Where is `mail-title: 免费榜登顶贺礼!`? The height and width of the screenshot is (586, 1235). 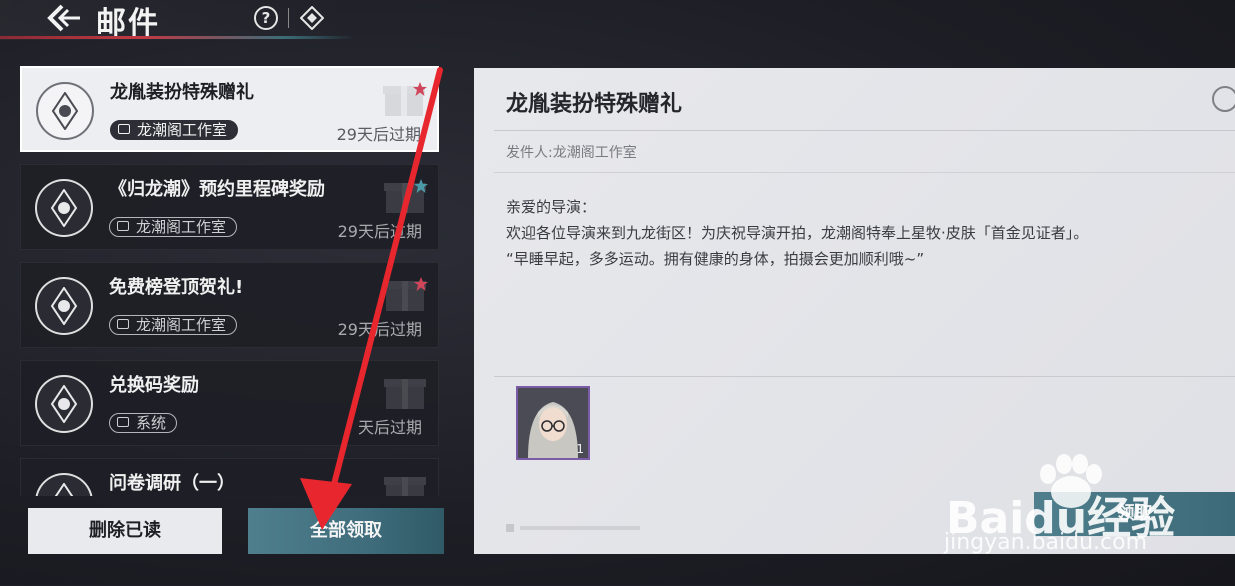 mail-title: 免费榜登顶贺礼! is located at coordinates (176, 287).